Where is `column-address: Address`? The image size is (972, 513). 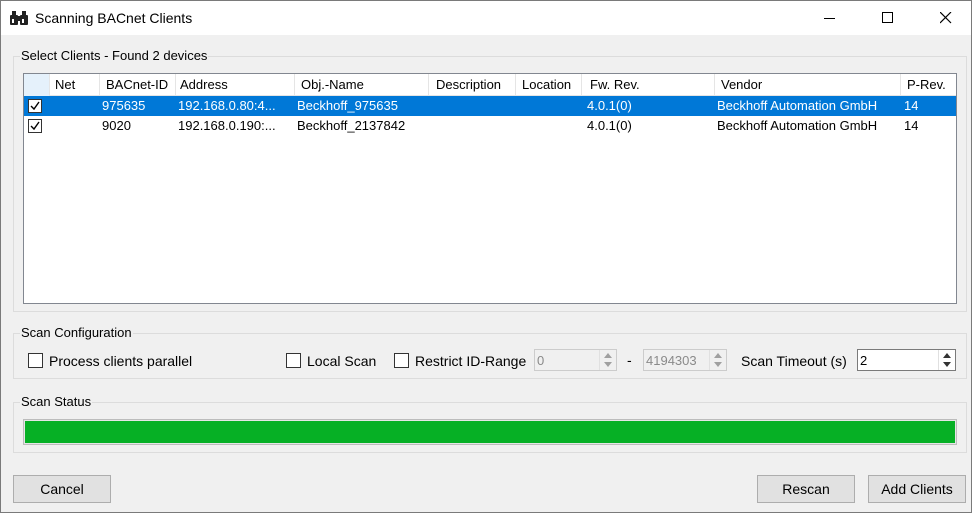
column-address: Address is located at coordinates (235, 85).